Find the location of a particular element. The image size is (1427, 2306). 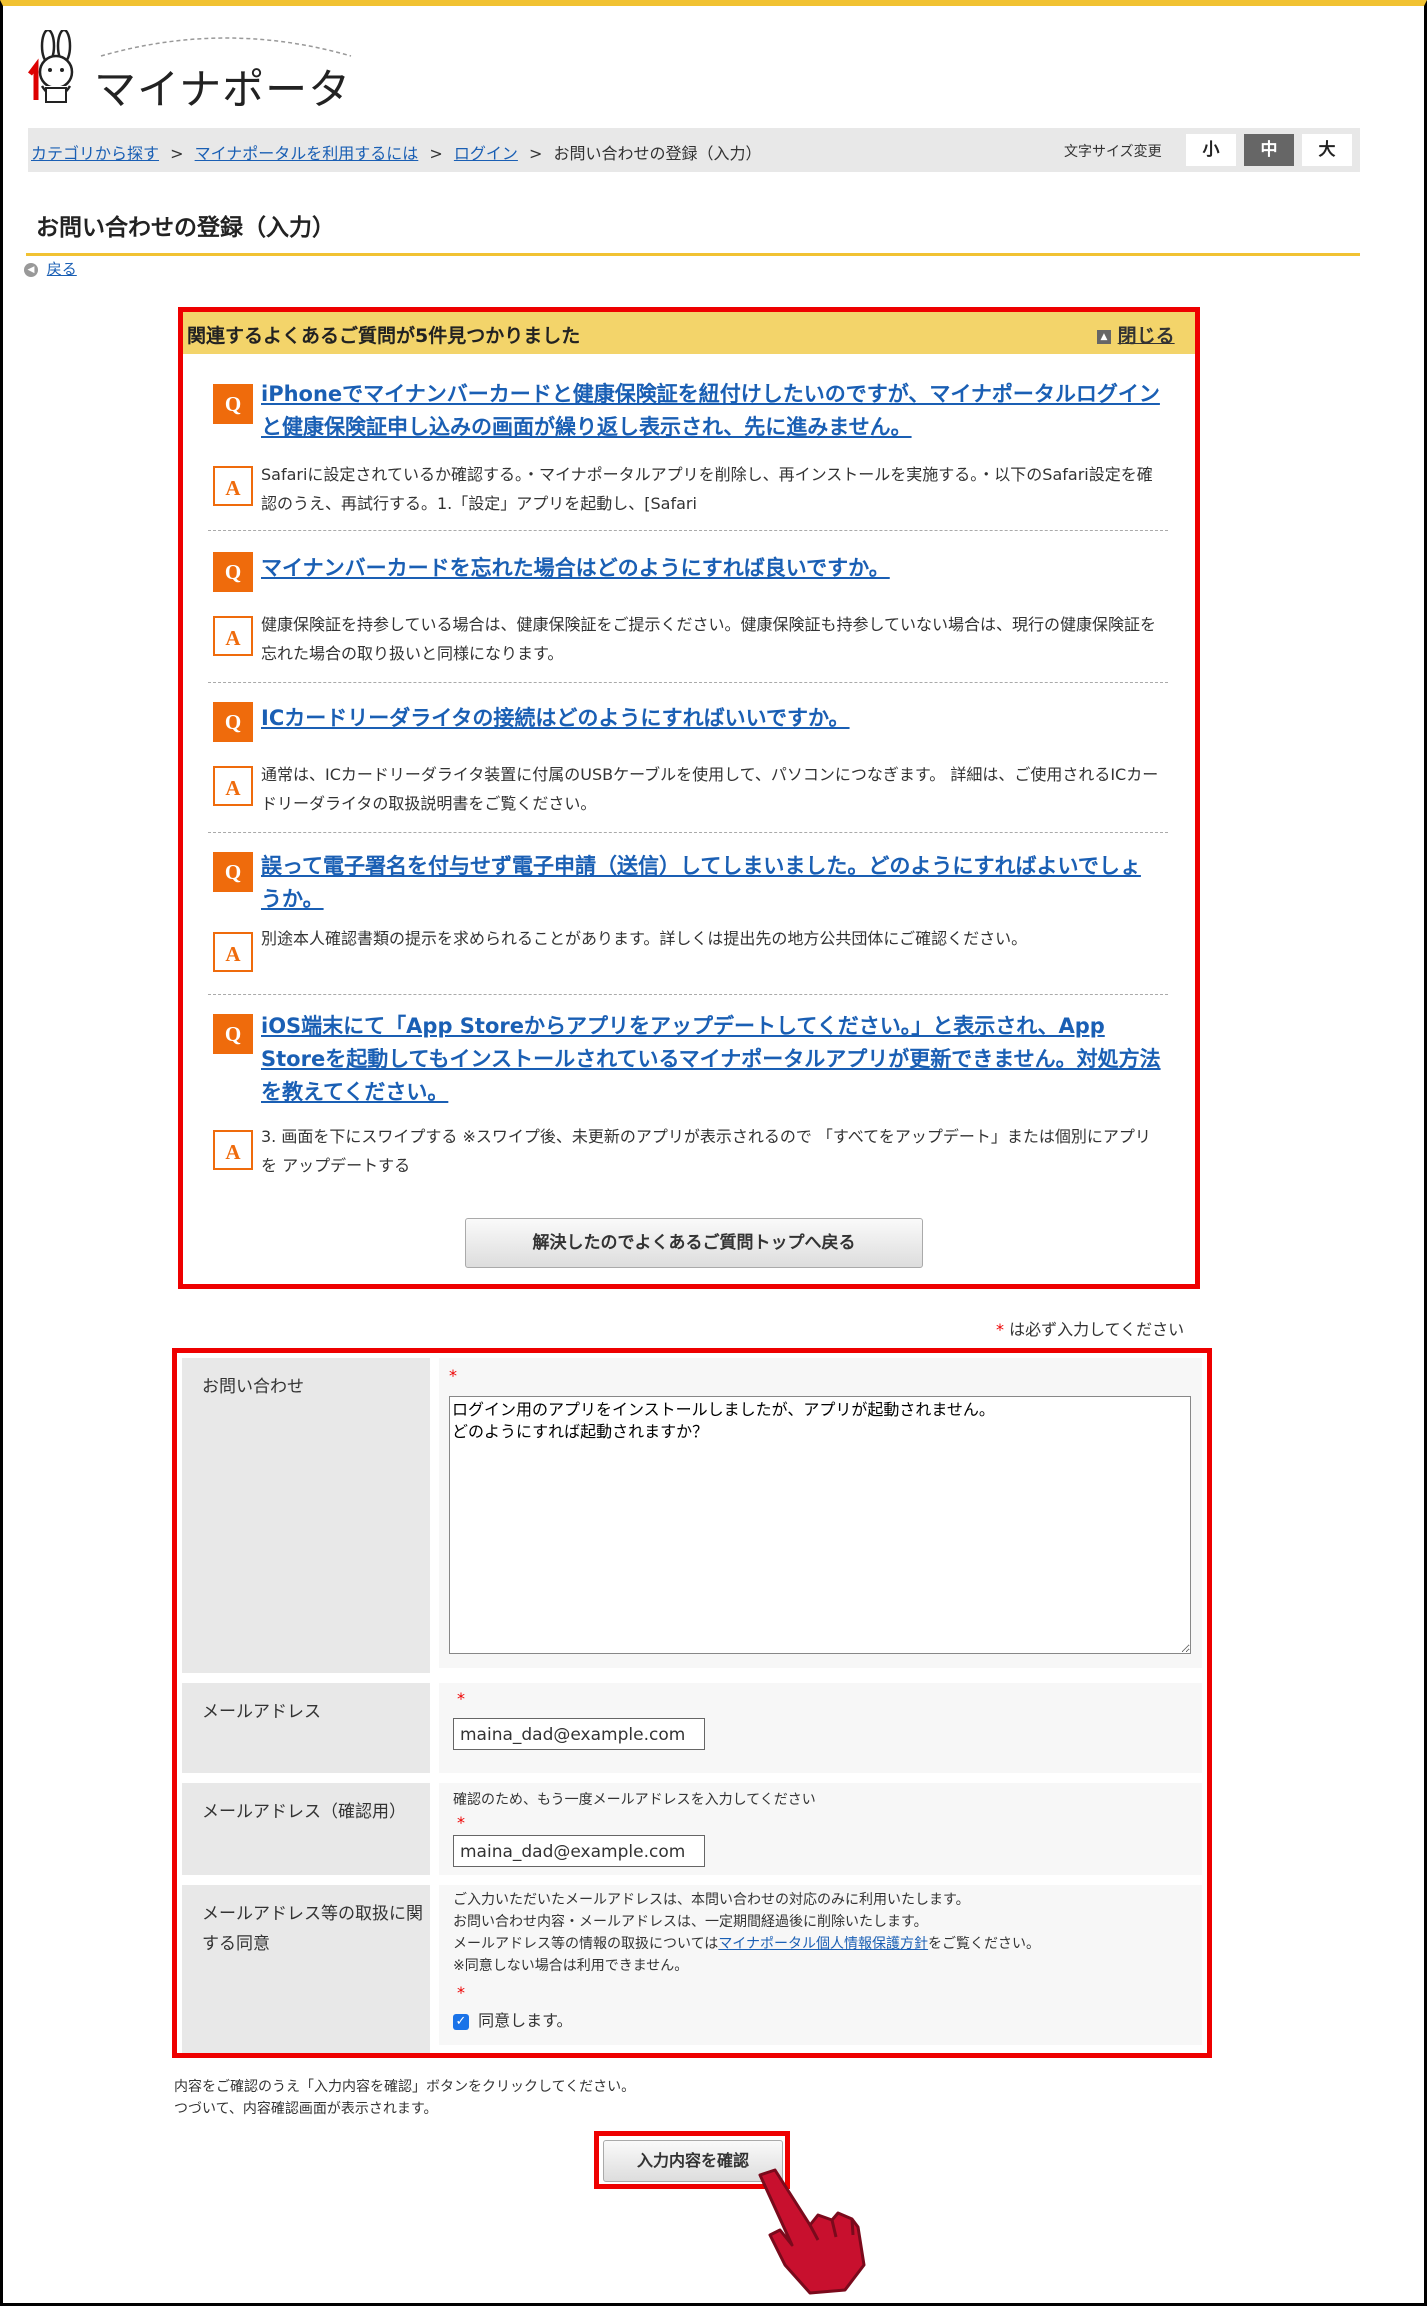

faq-question-link: マイナンバーカードを忘れた場合はどのようにすれば良いですか。 is located at coordinates (711, 568).